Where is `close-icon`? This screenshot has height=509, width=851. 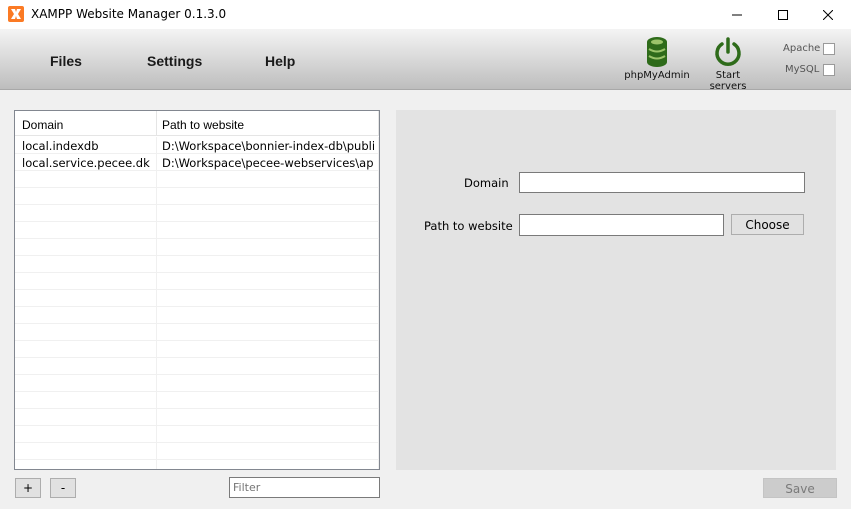 close-icon is located at coordinates (828, 14).